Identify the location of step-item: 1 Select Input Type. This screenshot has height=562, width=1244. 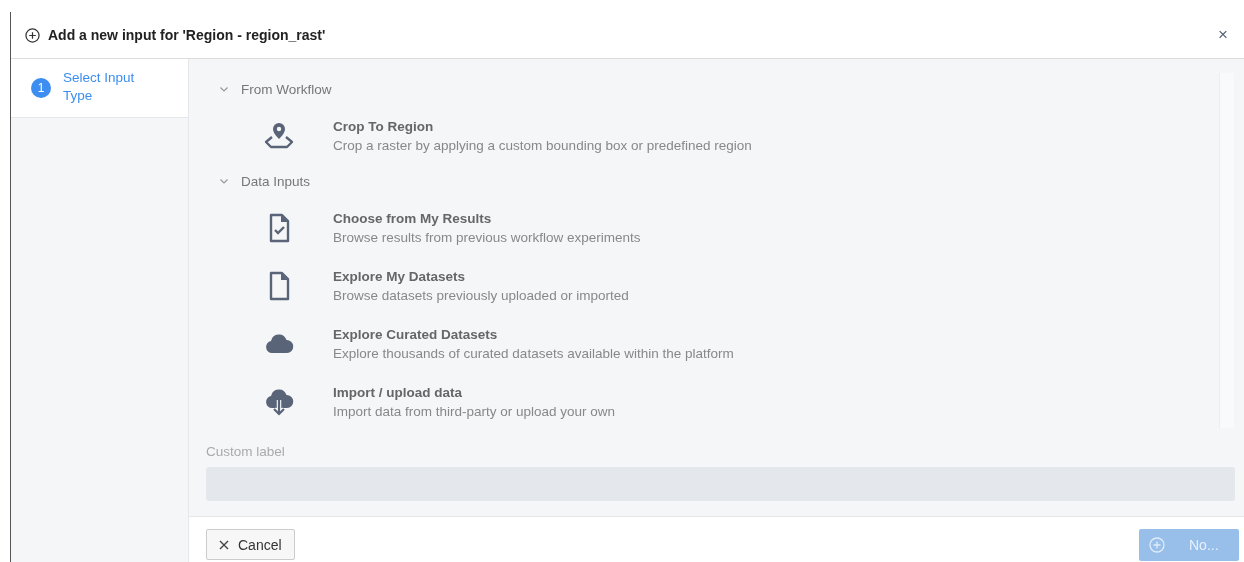
(99, 88).